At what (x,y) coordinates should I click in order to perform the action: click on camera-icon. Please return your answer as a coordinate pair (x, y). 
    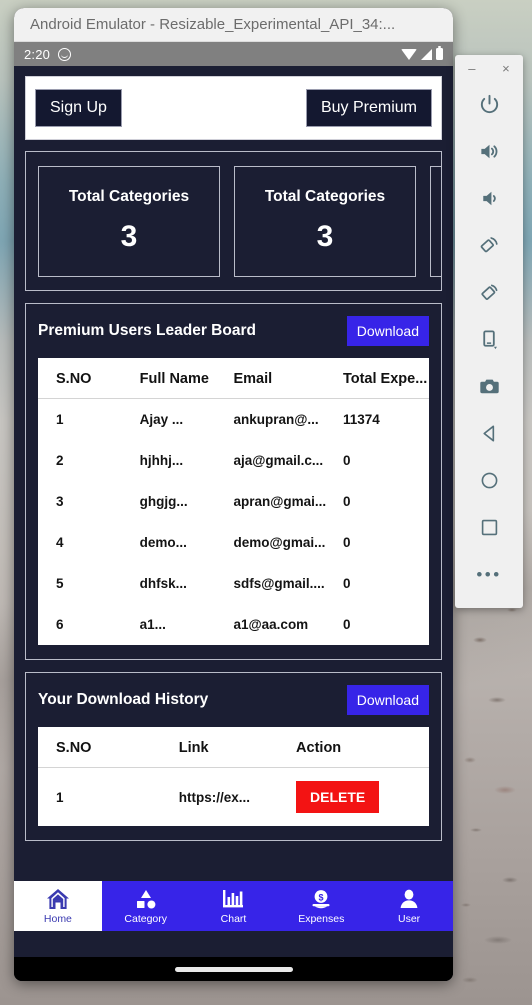
    Looking at the image, I should click on (489, 386).